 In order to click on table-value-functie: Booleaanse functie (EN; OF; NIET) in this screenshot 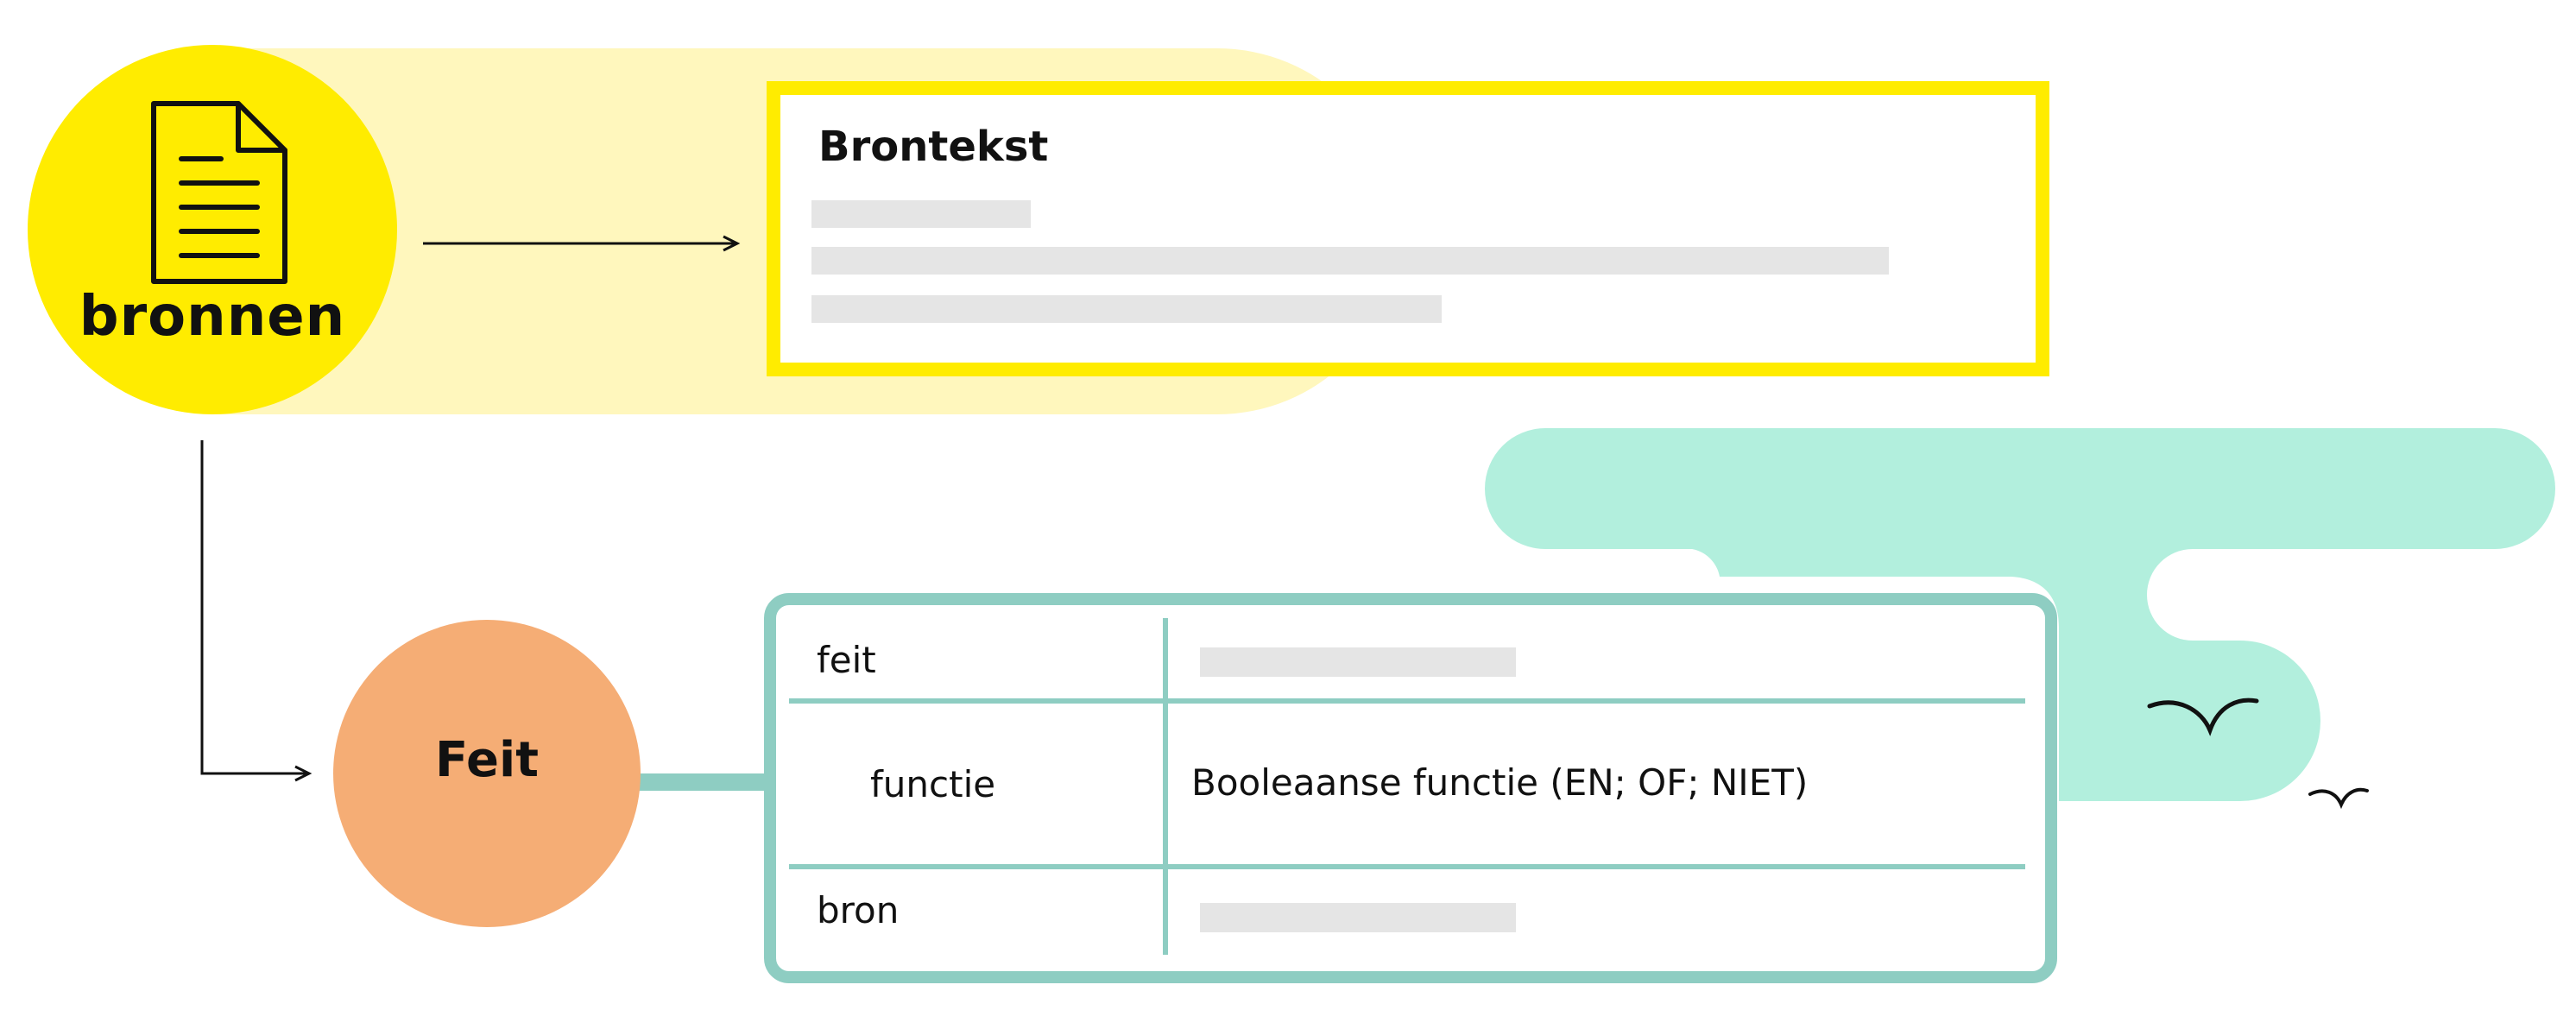, I will do `click(1500, 782)`.